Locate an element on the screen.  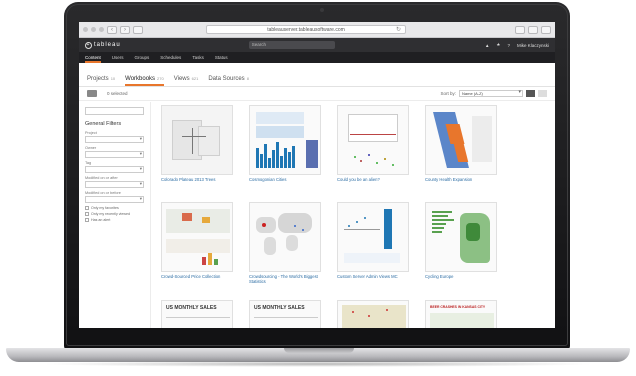
tab-data-sources: Data Sources 8 is located at coordinates (228, 81).